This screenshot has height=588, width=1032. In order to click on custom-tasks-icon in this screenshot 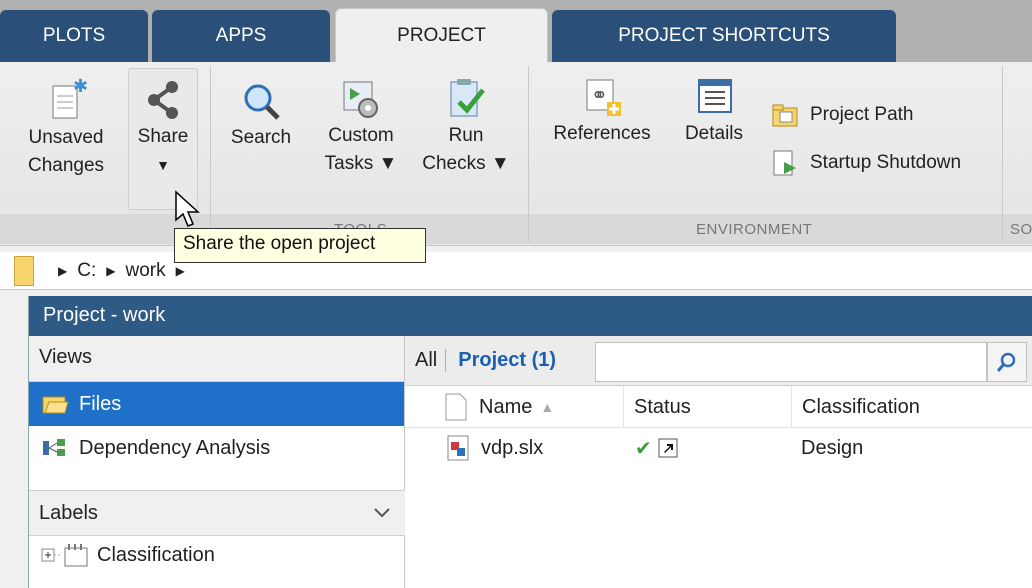, I will do `click(360, 99)`.